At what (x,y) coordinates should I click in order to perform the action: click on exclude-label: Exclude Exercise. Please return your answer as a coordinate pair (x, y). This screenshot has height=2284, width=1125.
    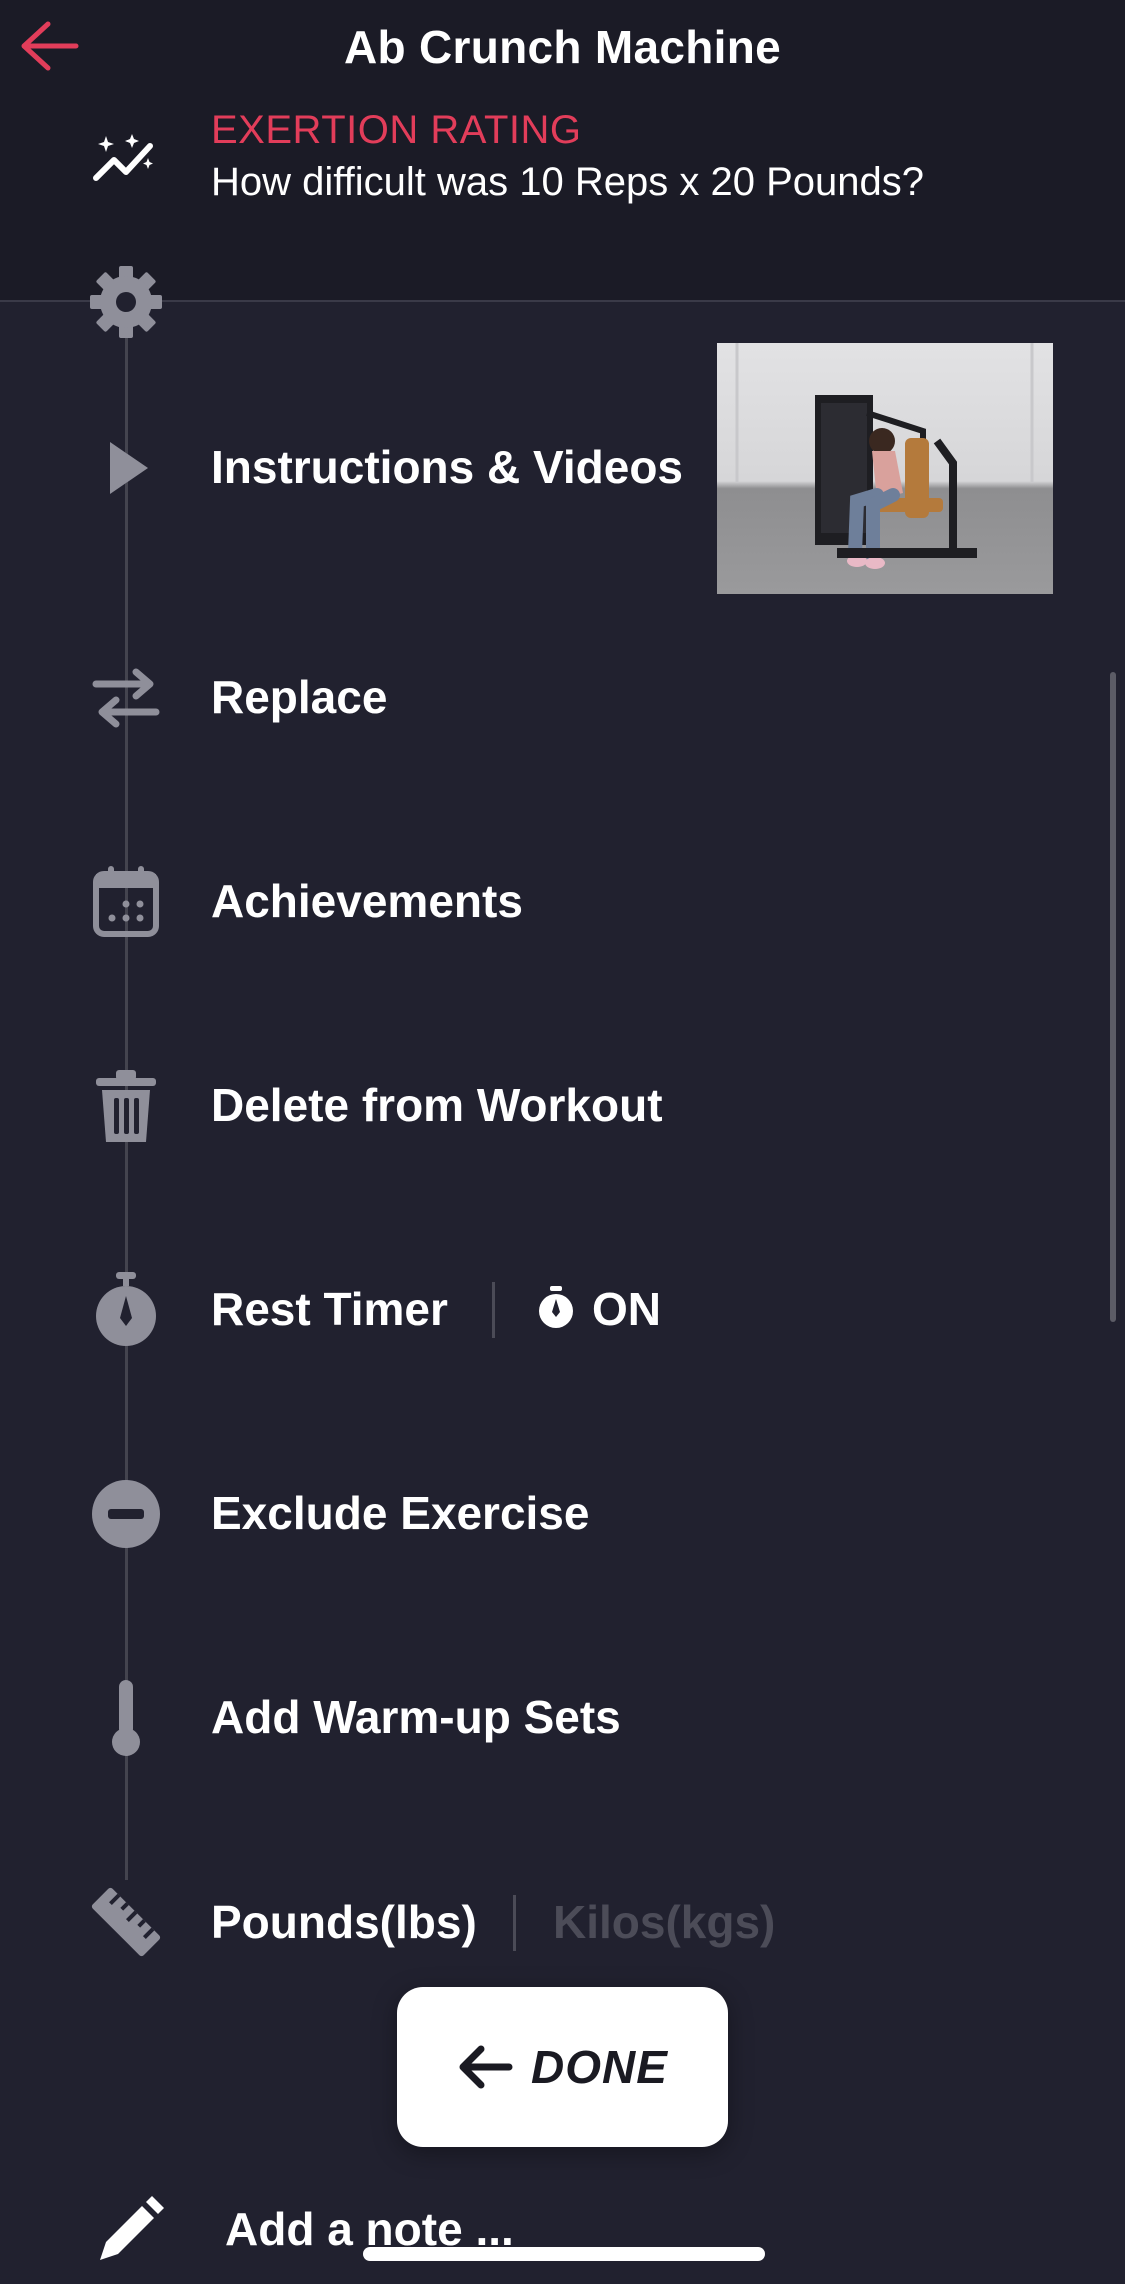
    Looking at the image, I should click on (400, 1513).